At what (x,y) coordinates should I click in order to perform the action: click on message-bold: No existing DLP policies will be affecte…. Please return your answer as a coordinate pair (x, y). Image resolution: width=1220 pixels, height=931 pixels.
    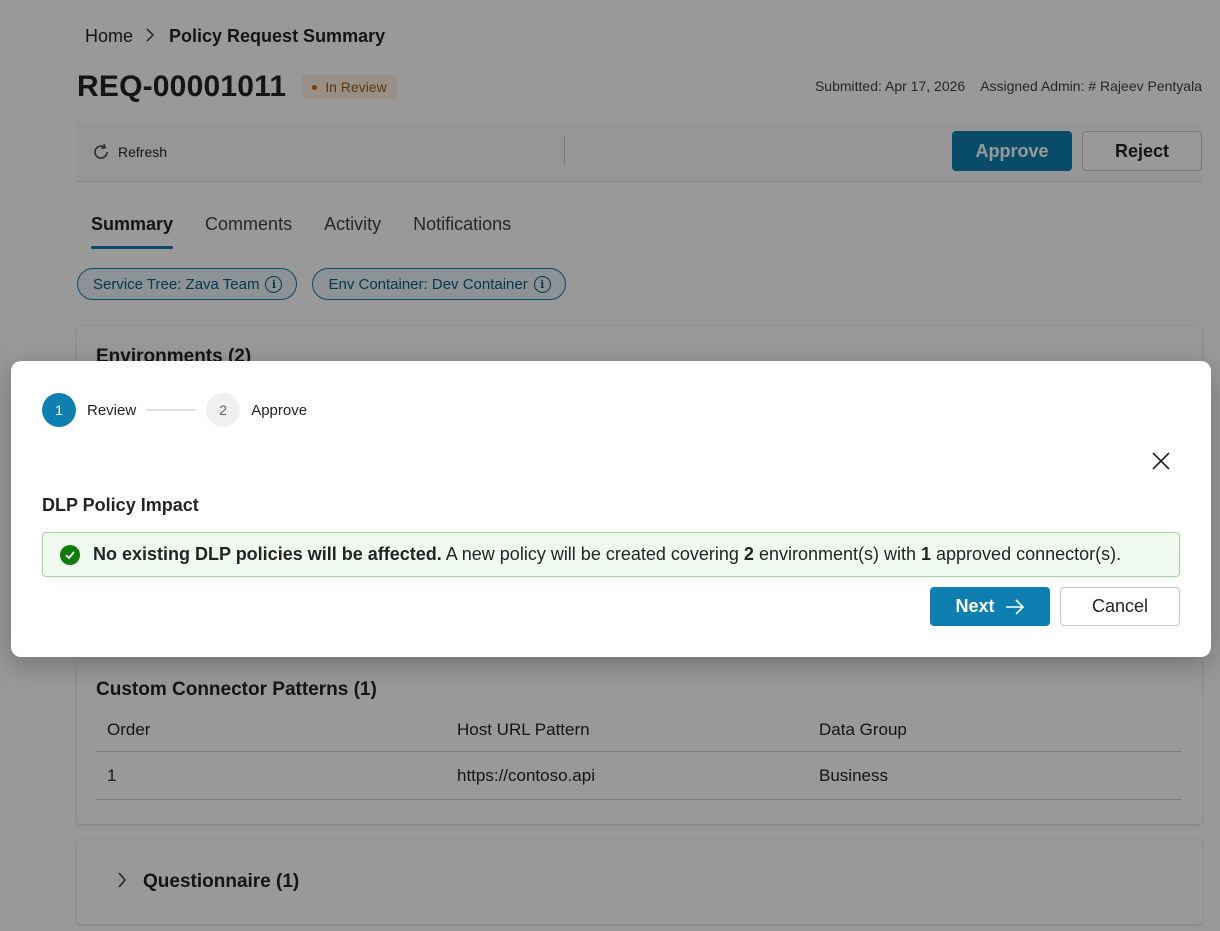
    Looking at the image, I should click on (267, 554).